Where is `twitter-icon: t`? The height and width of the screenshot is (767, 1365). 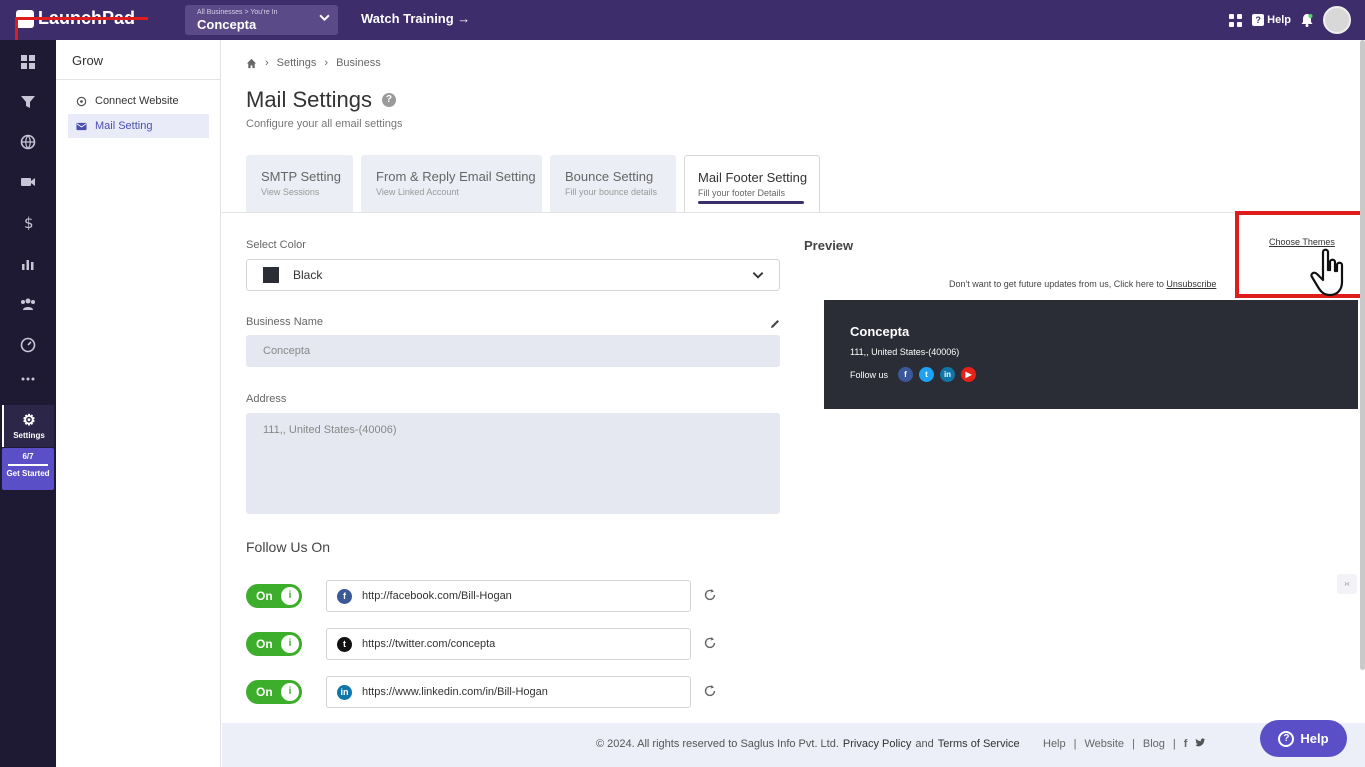
twitter-icon: t is located at coordinates (927, 374).